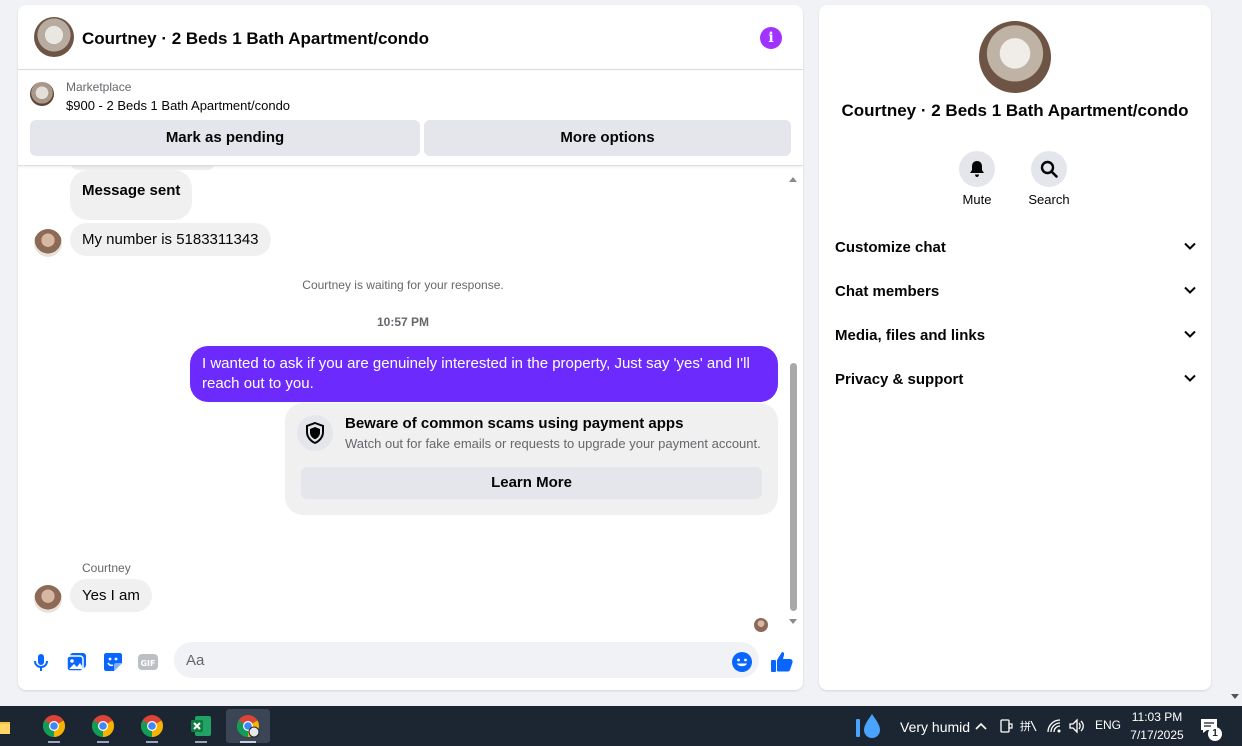  What do you see at coordinates (315, 433) in the screenshot?
I see `shield-icon` at bounding box center [315, 433].